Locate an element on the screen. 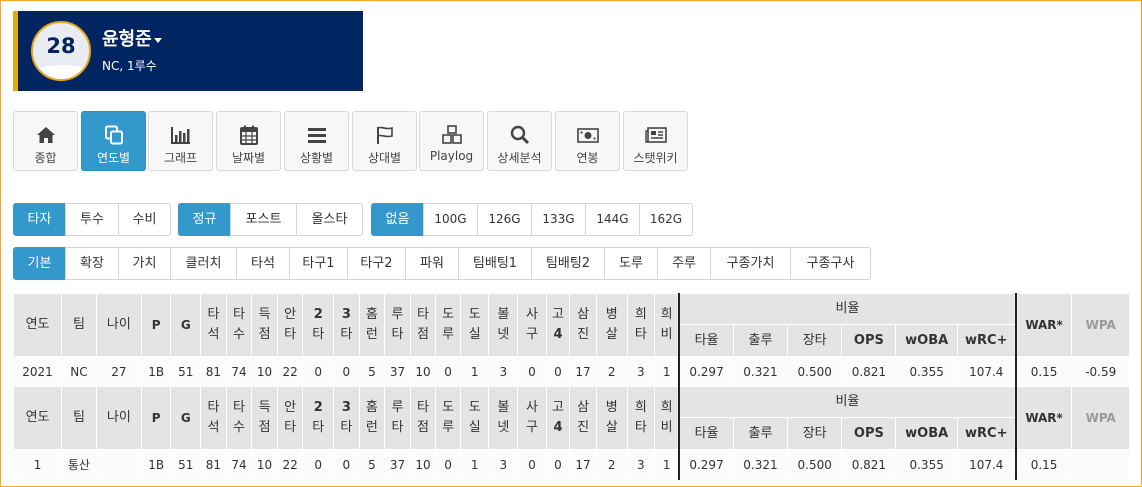 The image size is (1142, 487). filter-scale-100g: 100G is located at coordinates (450, 219).